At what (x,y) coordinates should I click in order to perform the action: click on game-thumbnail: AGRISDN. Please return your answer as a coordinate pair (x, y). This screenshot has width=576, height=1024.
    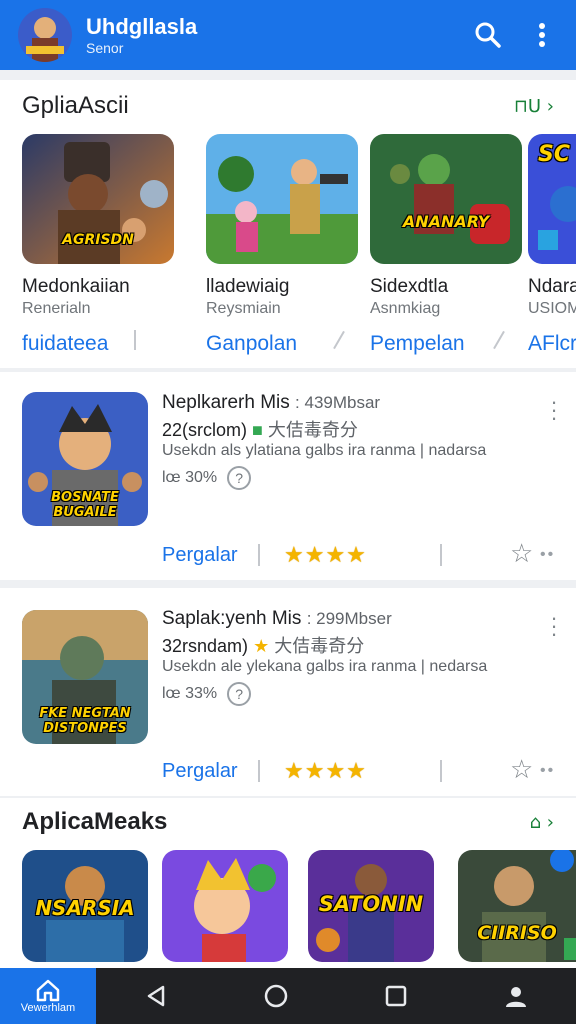
    Looking at the image, I should click on (98, 199).